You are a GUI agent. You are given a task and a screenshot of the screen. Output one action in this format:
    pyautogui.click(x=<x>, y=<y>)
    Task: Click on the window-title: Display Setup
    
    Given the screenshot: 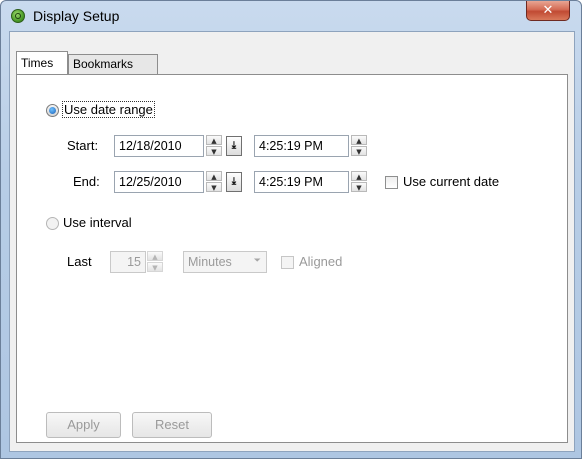 What is the action you would take?
    pyautogui.click(x=76, y=16)
    